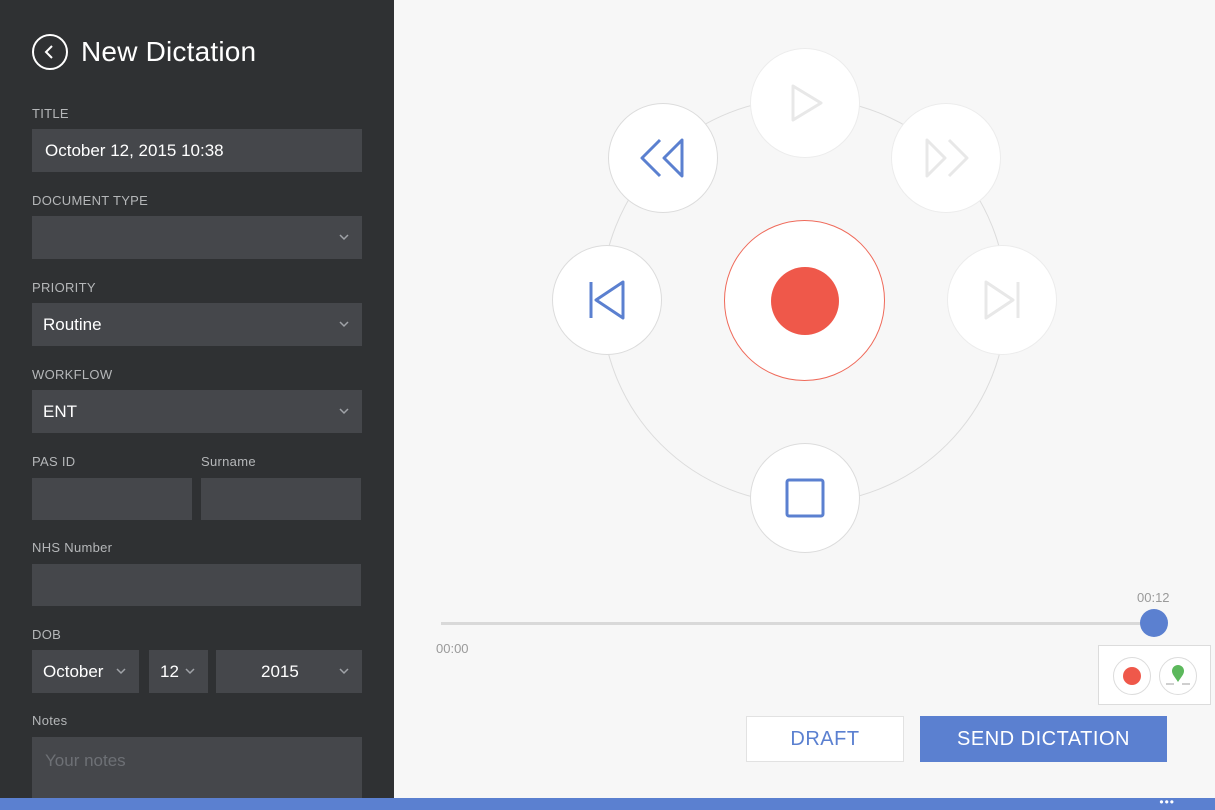 The width and height of the screenshot is (1215, 810). I want to click on marker-popup, so click(1154, 675).